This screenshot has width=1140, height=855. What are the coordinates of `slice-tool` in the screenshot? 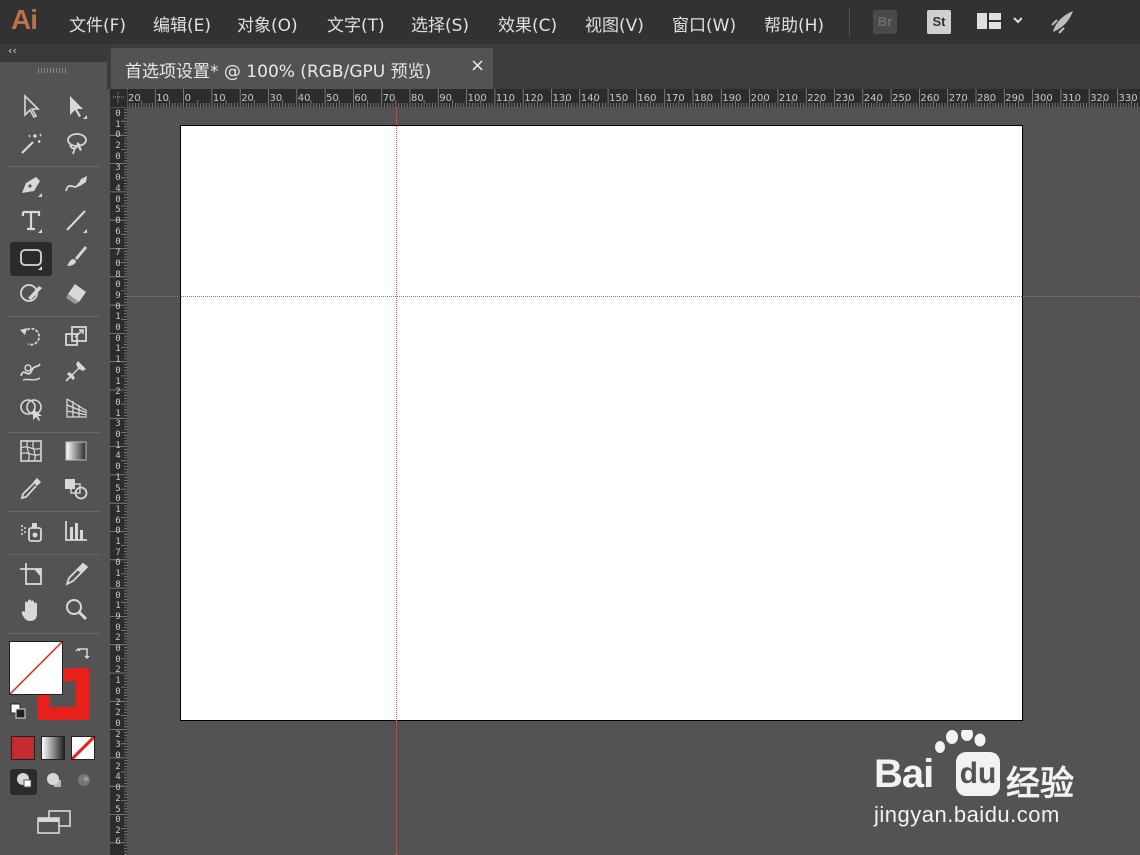 It's located at (76, 576).